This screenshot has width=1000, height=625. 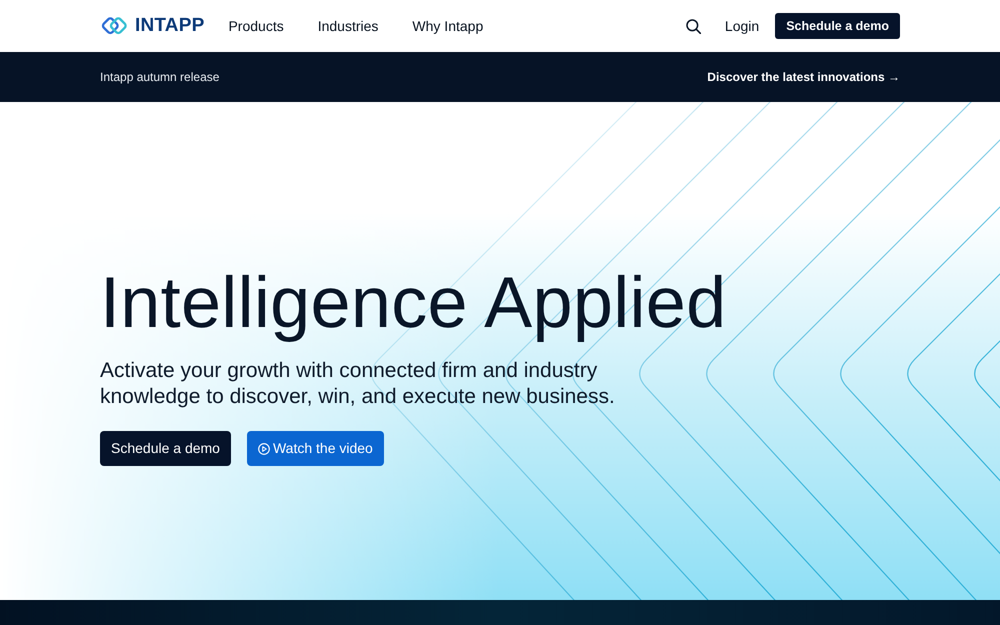 What do you see at coordinates (160, 77) in the screenshot?
I see `announcement-text: Intapp autumn release` at bounding box center [160, 77].